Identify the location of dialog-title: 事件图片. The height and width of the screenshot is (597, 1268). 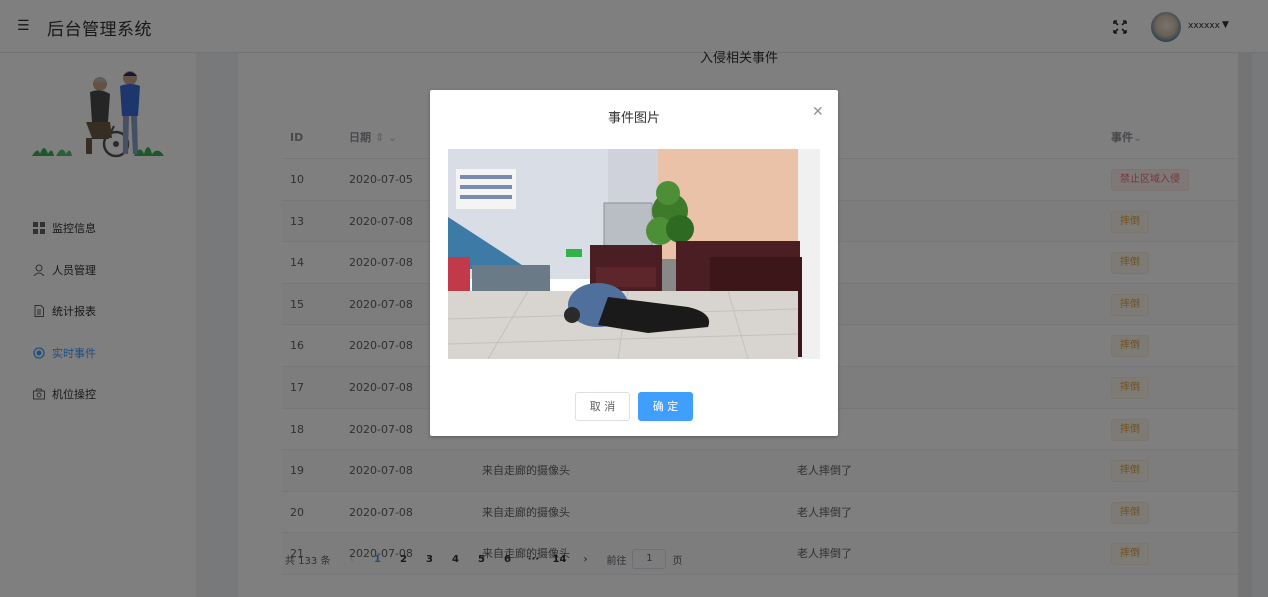
(633, 118).